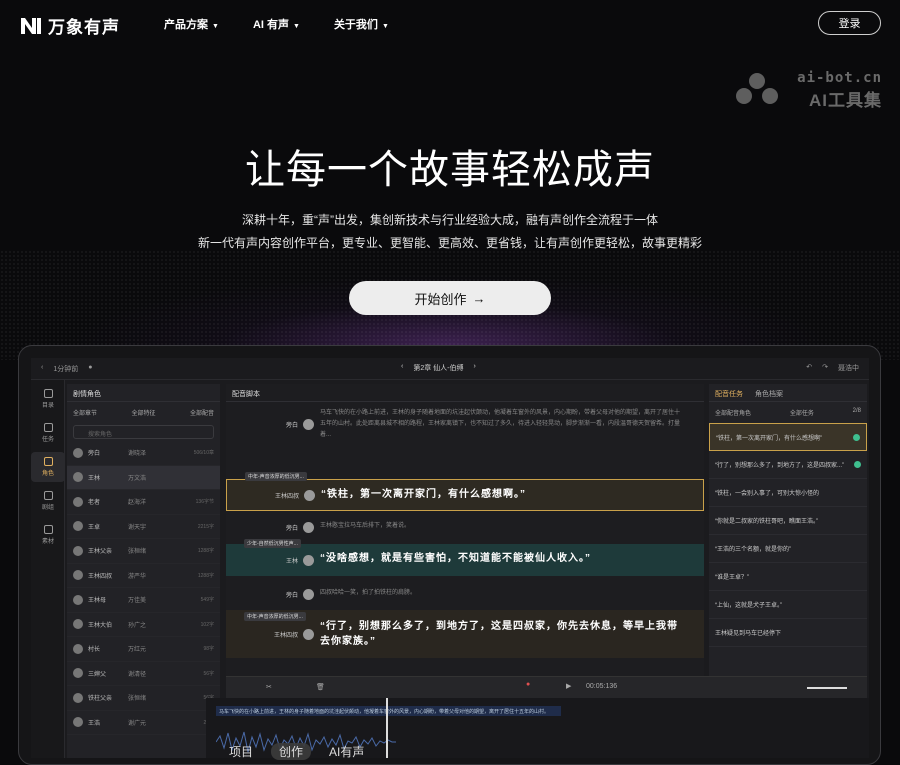 The image size is (900, 765). Describe the element at coordinates (137, 552) in the screenshot. I see `actor-name: 张桓绪` at that location.